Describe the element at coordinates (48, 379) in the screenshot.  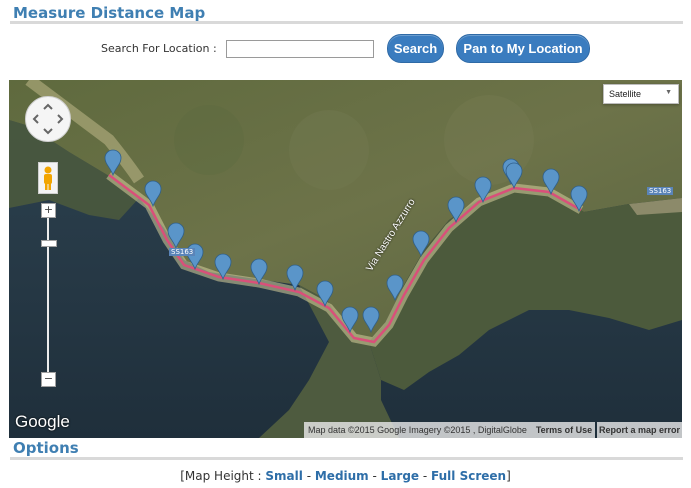
I see `zoom-out-button: −` at that location.